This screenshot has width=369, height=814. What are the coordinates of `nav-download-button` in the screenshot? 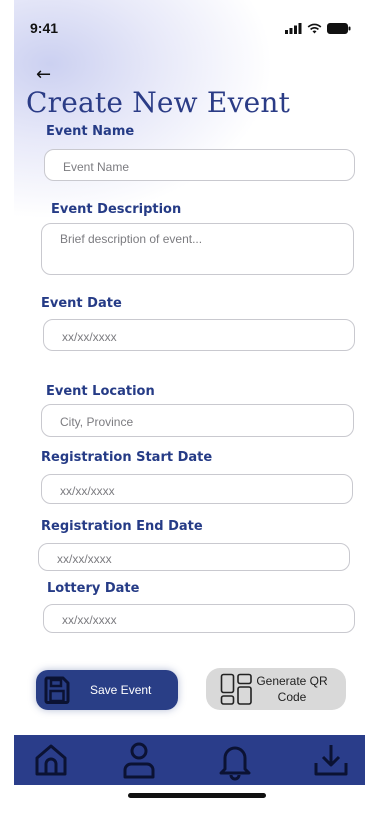 It's located at (331, 762).